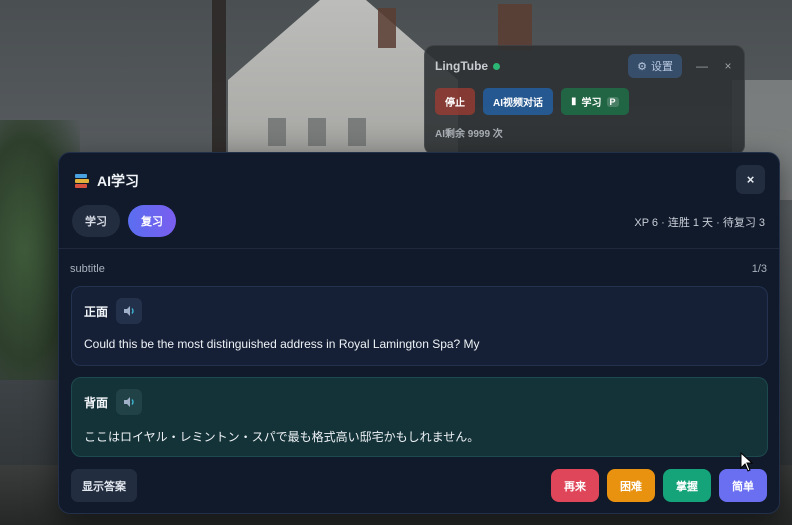  Describe the element at coordinates (728, 66) in the screenshot. I see `toolbar-close-button: ×` at that location.